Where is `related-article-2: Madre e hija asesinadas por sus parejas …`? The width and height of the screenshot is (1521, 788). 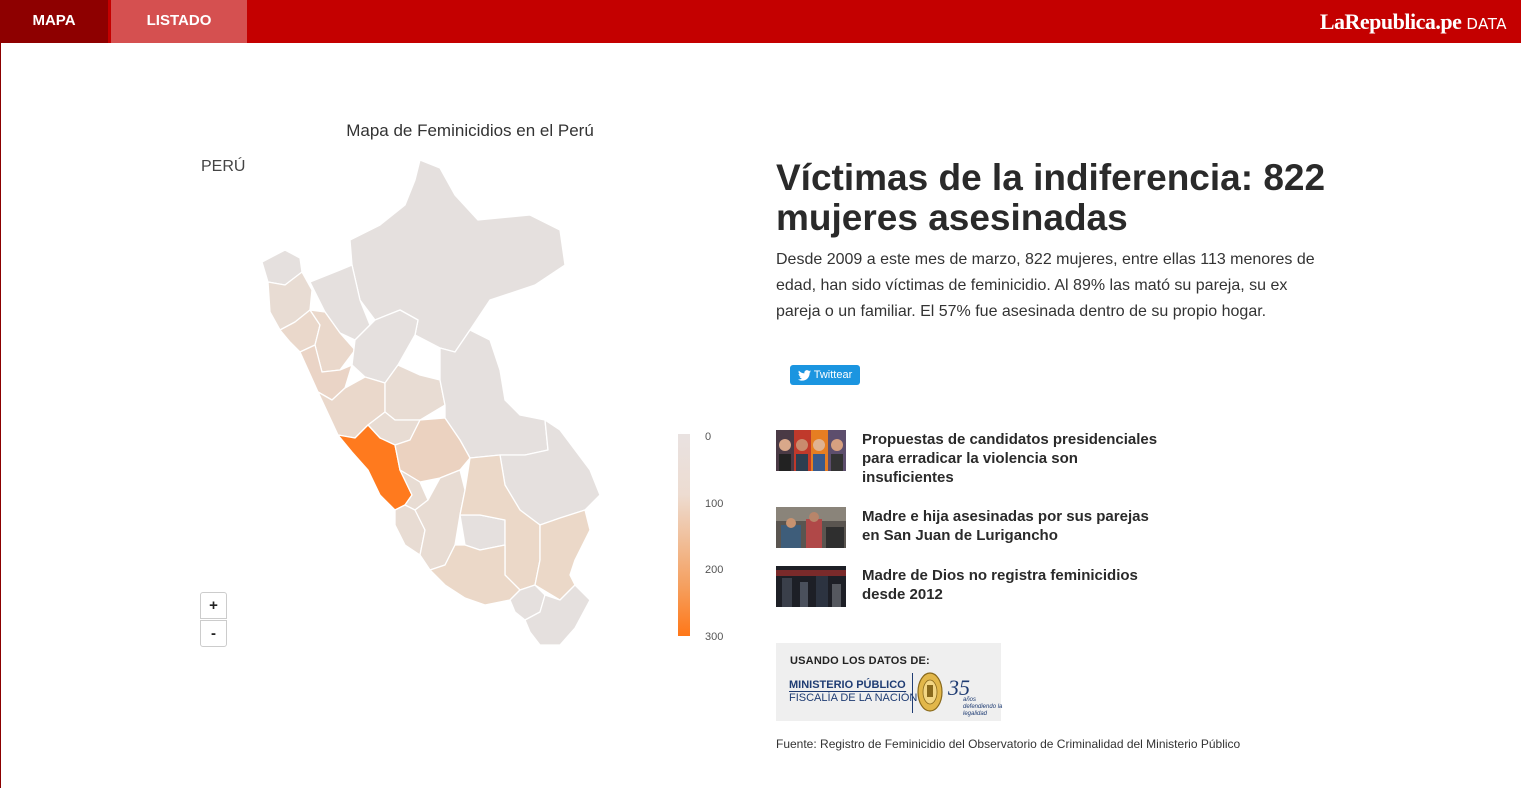 related-article-2: Madre e hija asesinadas por sus parejas … is located at coordinates (969, 527).